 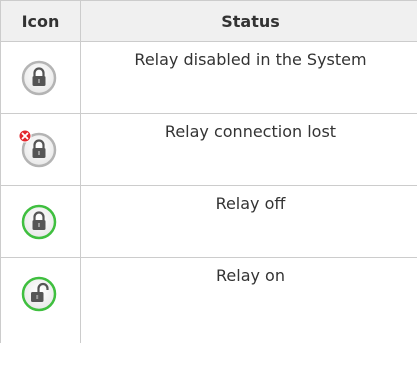 What do you see at coordinates (39, 294) in the screenshot?
I see `lock-open-green-icon` at bounding box center [39, 294].